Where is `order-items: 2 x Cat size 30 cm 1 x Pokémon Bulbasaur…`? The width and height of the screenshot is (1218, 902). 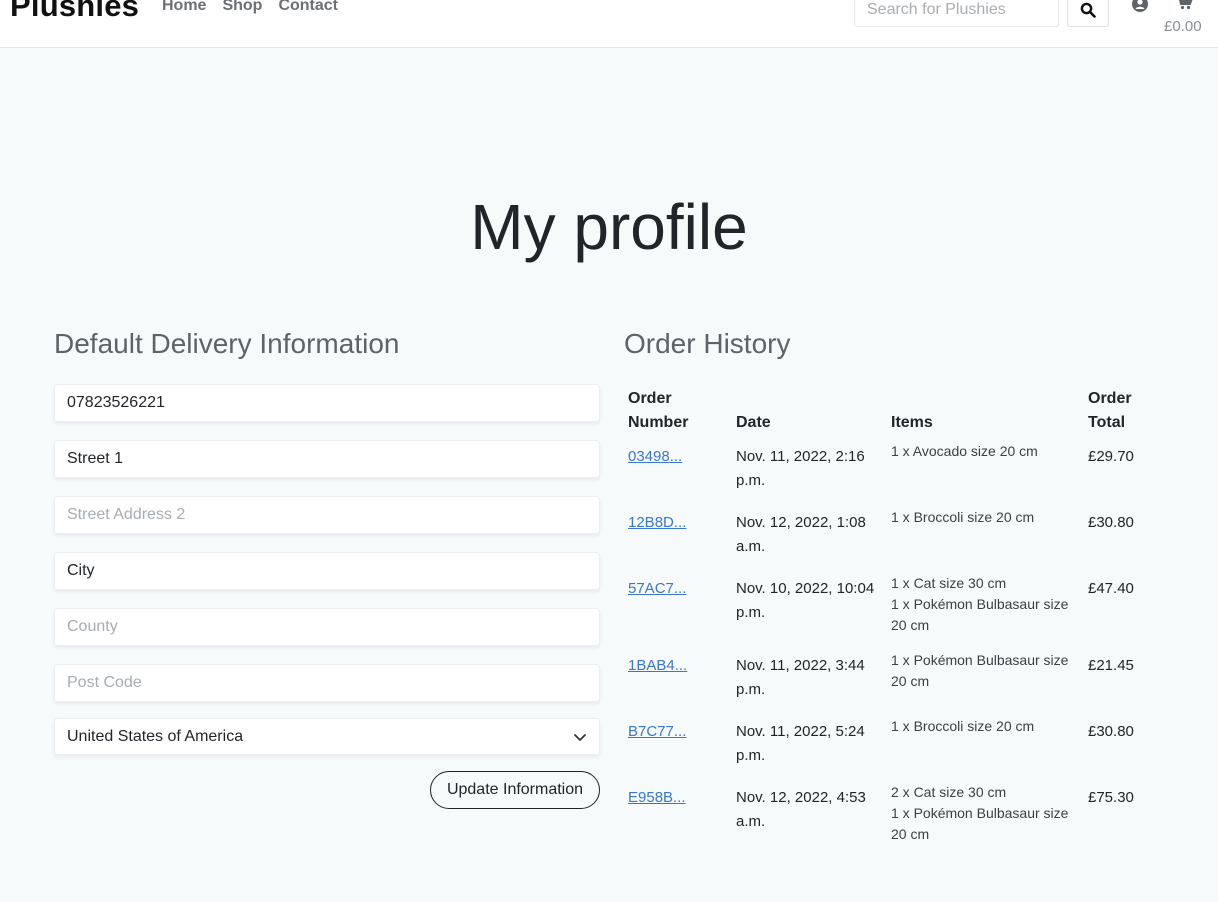
order-items: 2 x Cat size 30 cm 1 x Pokémon Bulbasaur… is located at coordinates (981, 818).